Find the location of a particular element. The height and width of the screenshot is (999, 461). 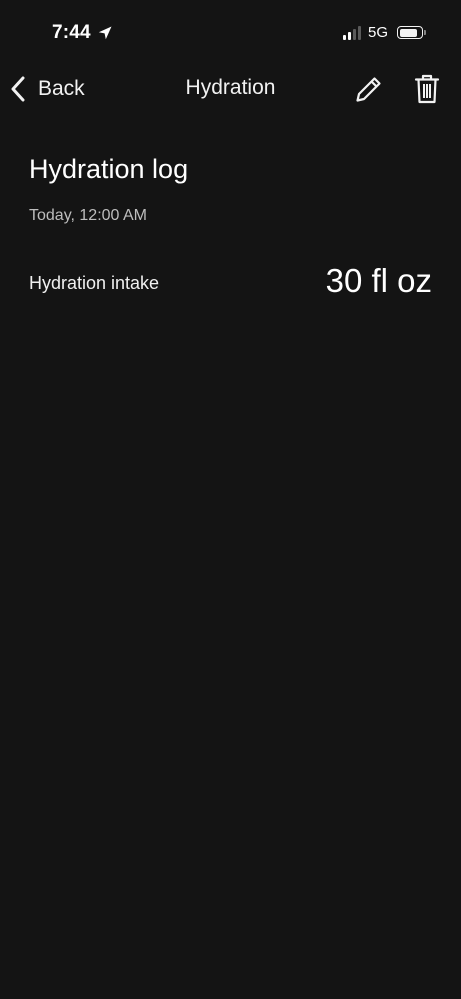

trash-icon is located at coordinates (427, 89).